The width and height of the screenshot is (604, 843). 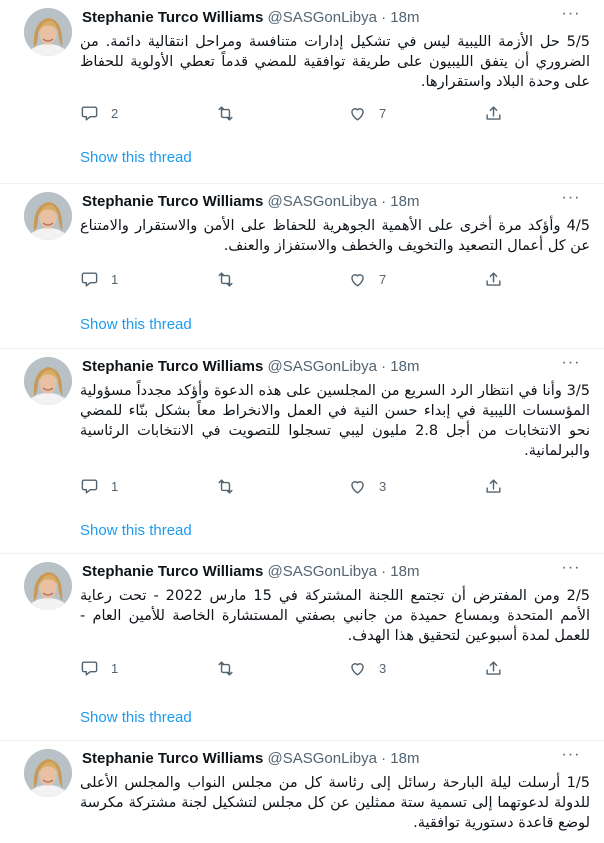 I want to click on tweet-actions: 1 7, so click(x=290, y=279).